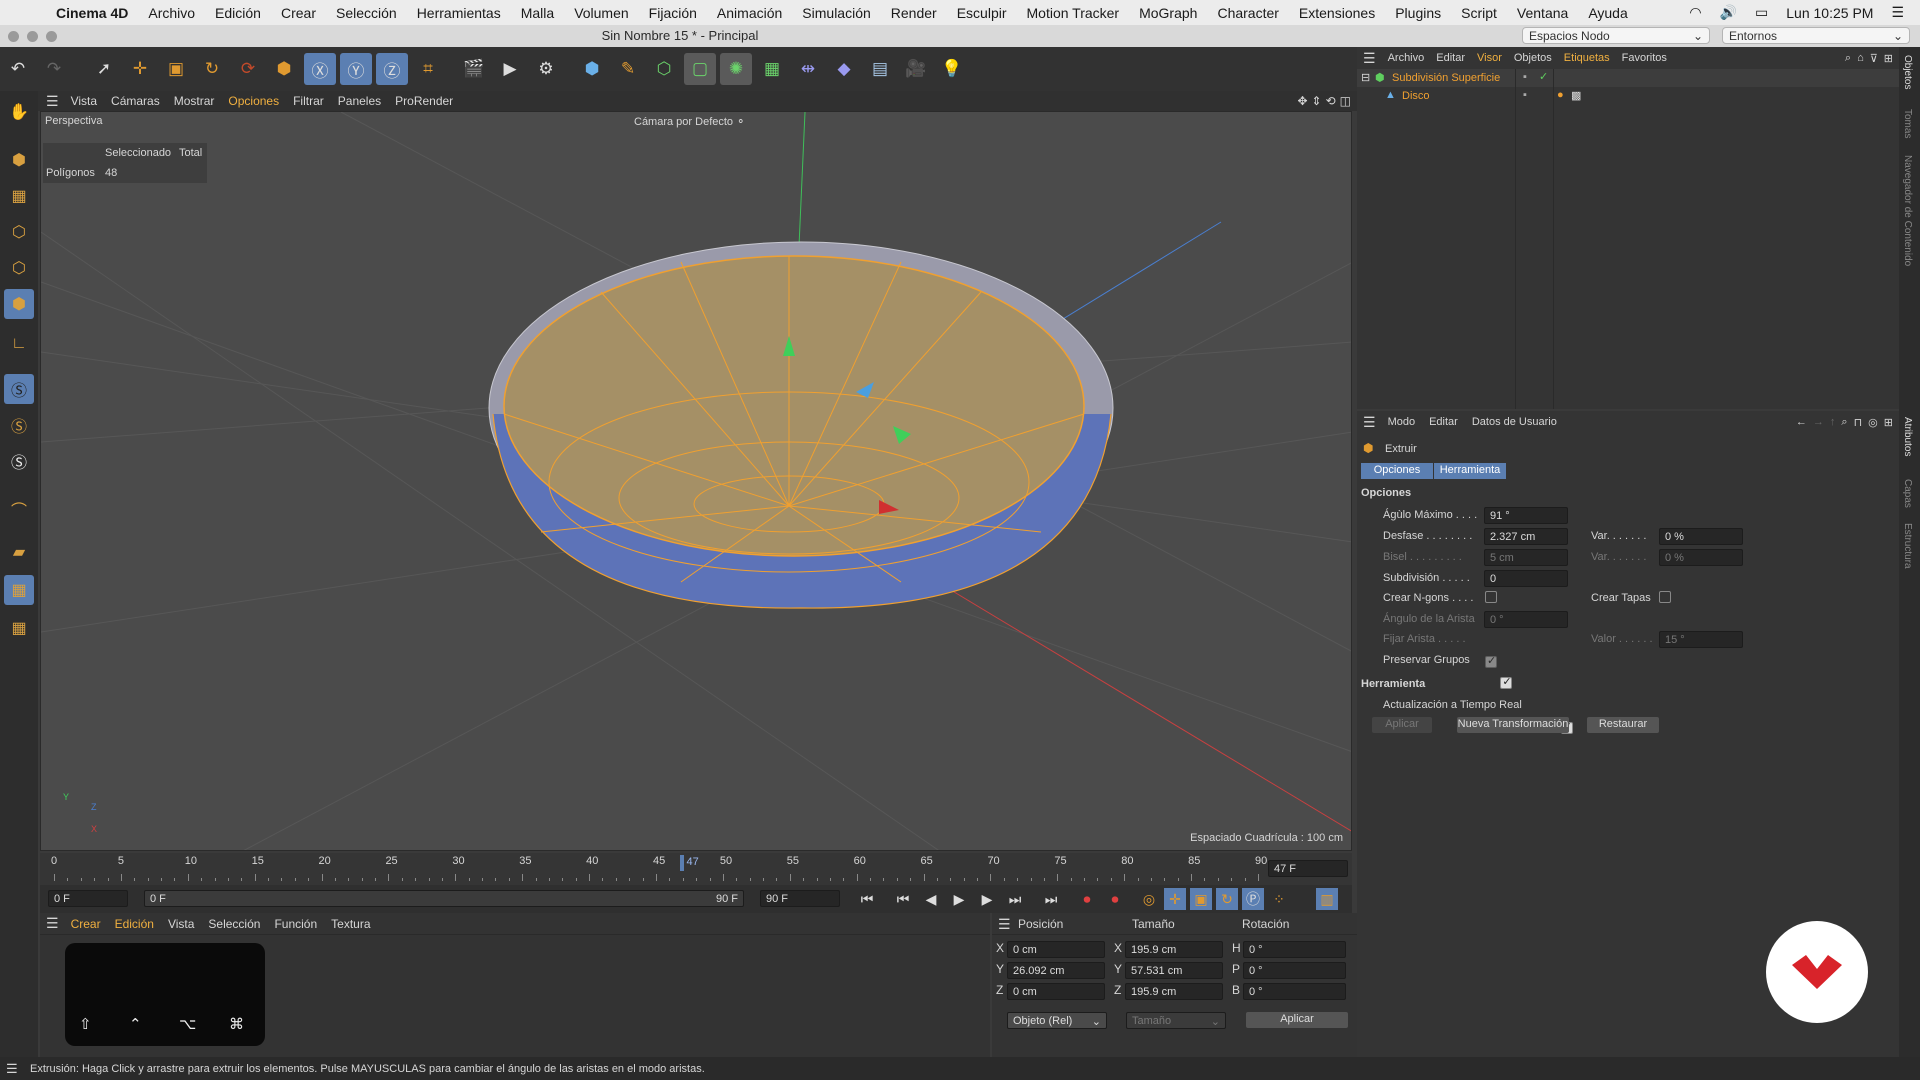  I want to click on side-tab-objetos: Objetos, so click(1907, 72).